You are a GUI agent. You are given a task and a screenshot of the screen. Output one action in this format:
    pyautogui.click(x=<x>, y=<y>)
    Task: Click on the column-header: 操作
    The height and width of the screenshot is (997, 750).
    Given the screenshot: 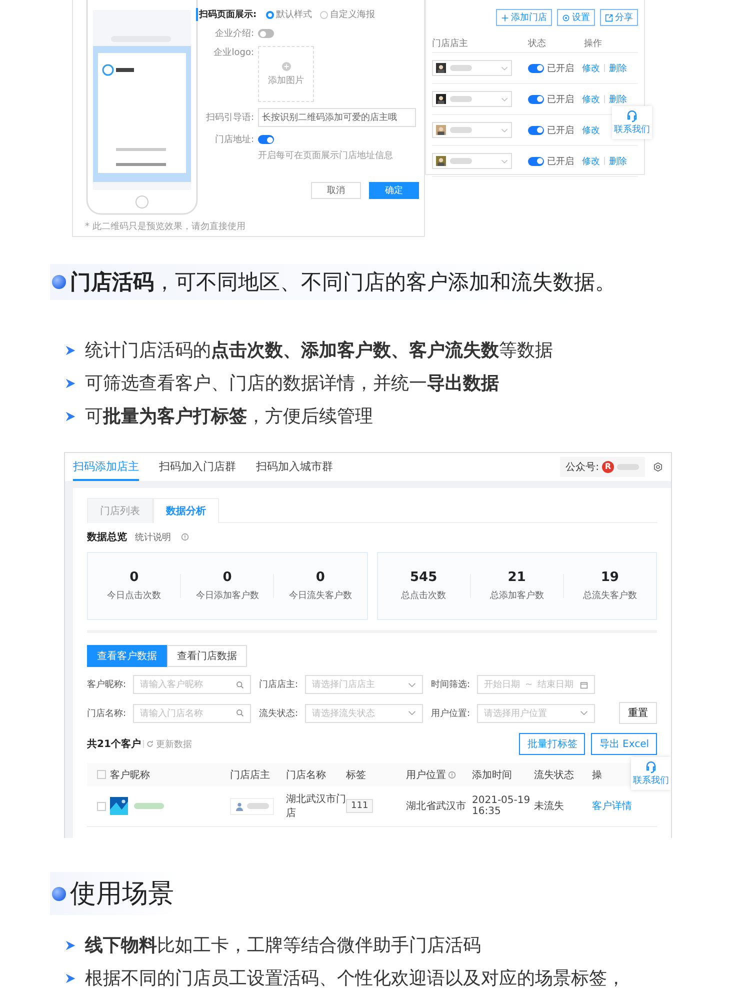 What is the action you would take?
    pyautogui.click(x=593, y=44)
    